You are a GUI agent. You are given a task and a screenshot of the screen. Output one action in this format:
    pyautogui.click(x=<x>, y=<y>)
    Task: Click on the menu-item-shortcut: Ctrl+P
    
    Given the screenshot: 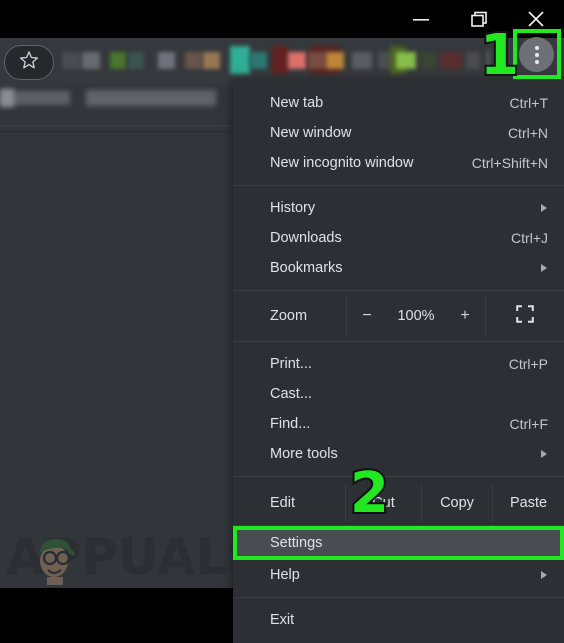 What is the action you would take?
    pyautogui.click(x=528, y=364)
    